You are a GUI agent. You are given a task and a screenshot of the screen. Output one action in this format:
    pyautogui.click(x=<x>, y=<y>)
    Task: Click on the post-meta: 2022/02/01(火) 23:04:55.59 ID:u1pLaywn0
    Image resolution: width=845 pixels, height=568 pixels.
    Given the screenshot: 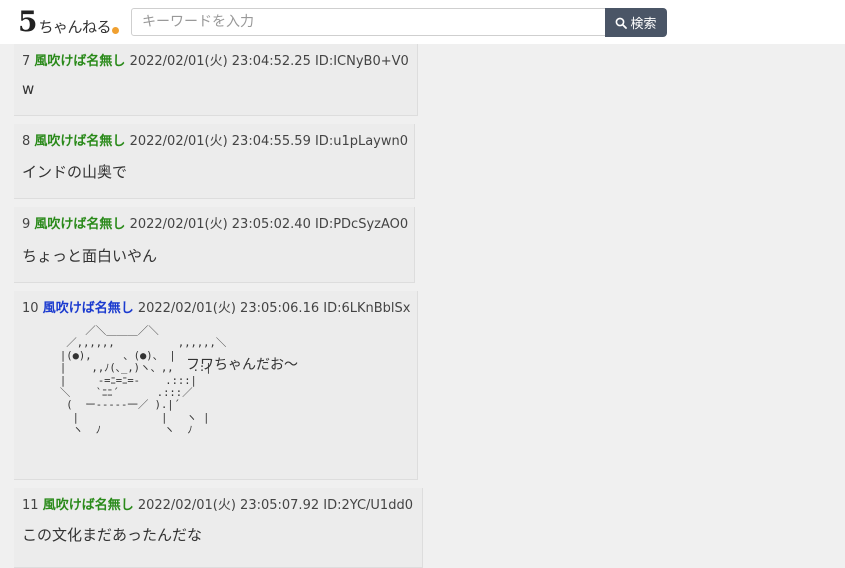 What is the action you would take?
    pyautogui.click(x=269, y=141)
    